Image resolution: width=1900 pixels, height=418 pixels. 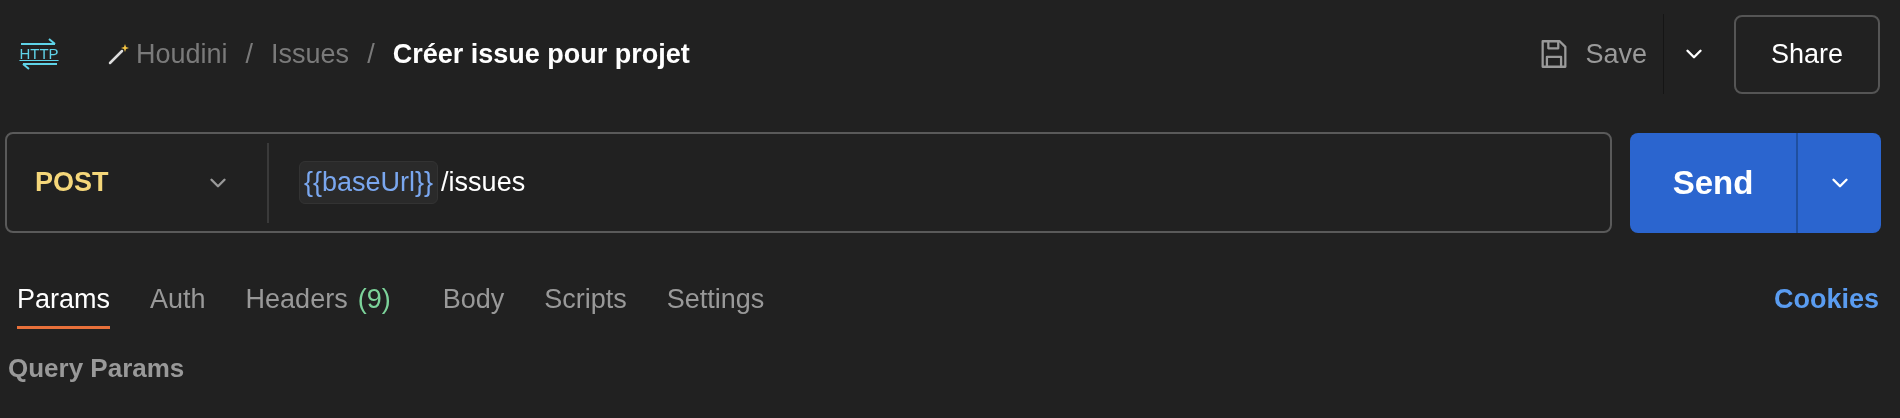 What do you see at coordinates (715, 304) in the screenshot?
I see `tab: Settings` at bounding box center [715, 304].